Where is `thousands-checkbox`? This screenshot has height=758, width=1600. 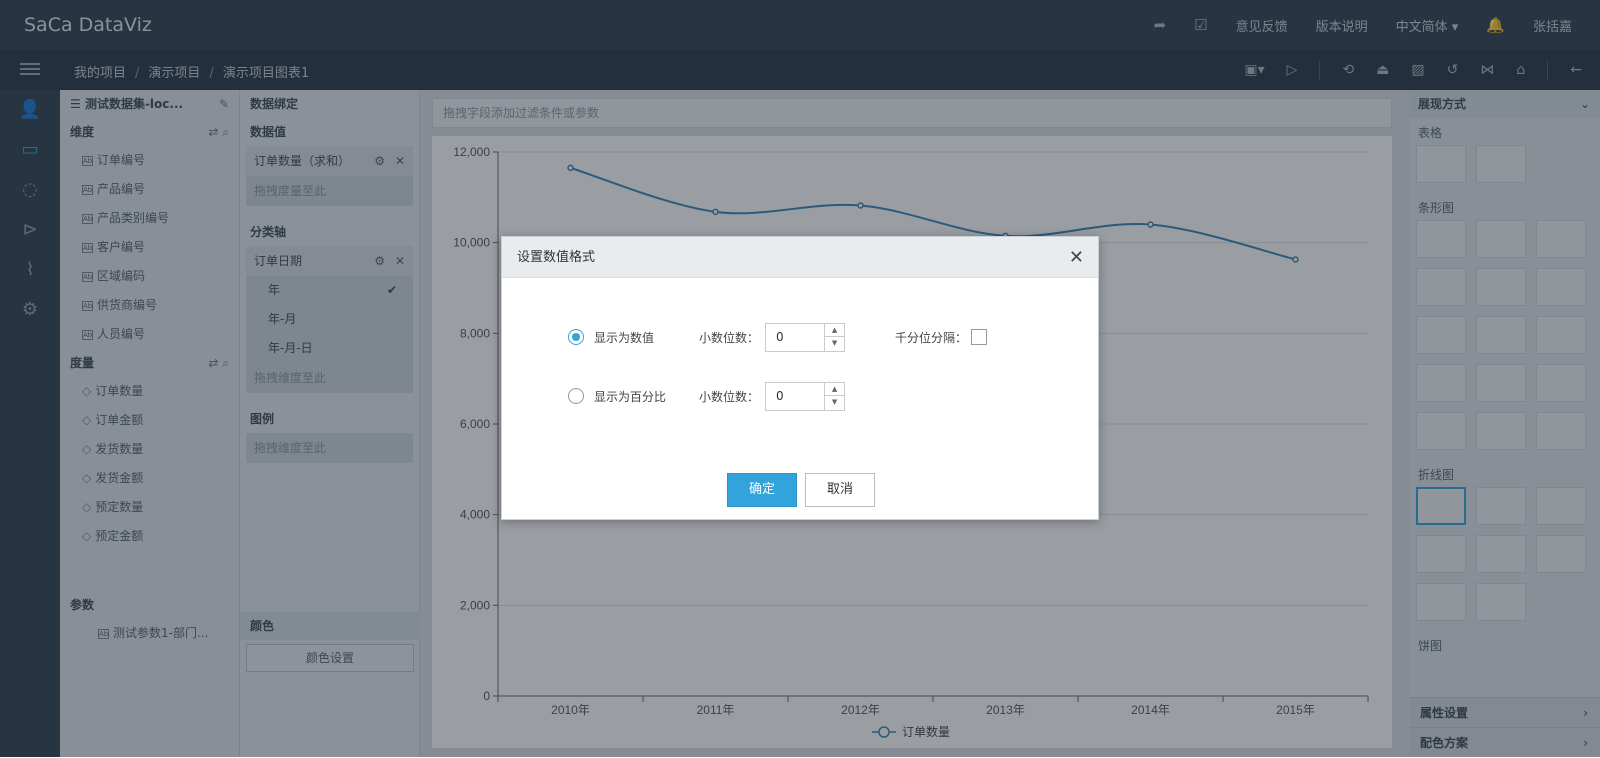
thousands-checkbox is located at coordinates (979, 337).